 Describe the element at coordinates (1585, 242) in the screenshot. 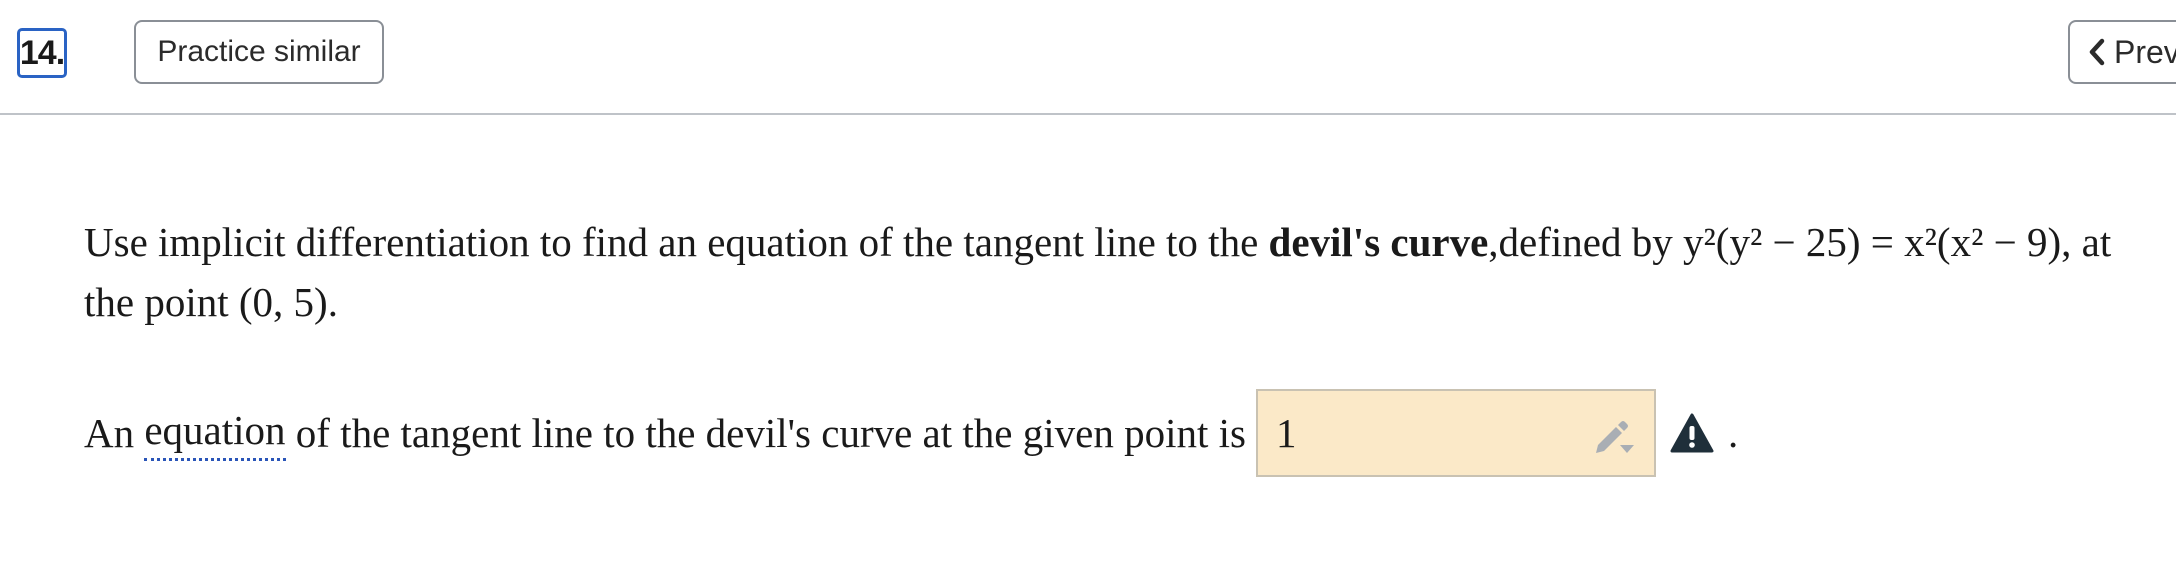

I see `question-defined-by: ,defined by` at that location.